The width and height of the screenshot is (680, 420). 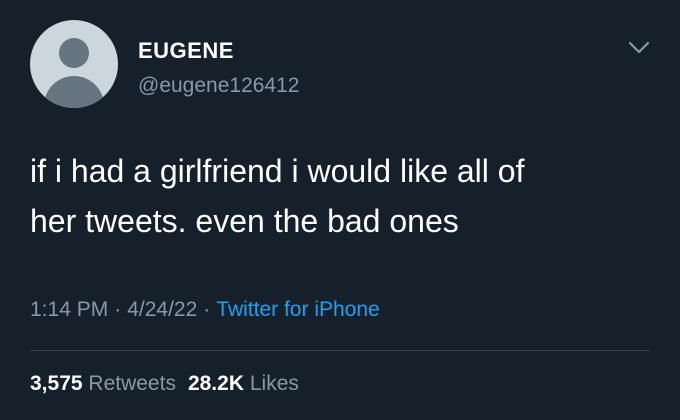 I want to click on retweets-count: 3,575, so click(x=56, y=383).